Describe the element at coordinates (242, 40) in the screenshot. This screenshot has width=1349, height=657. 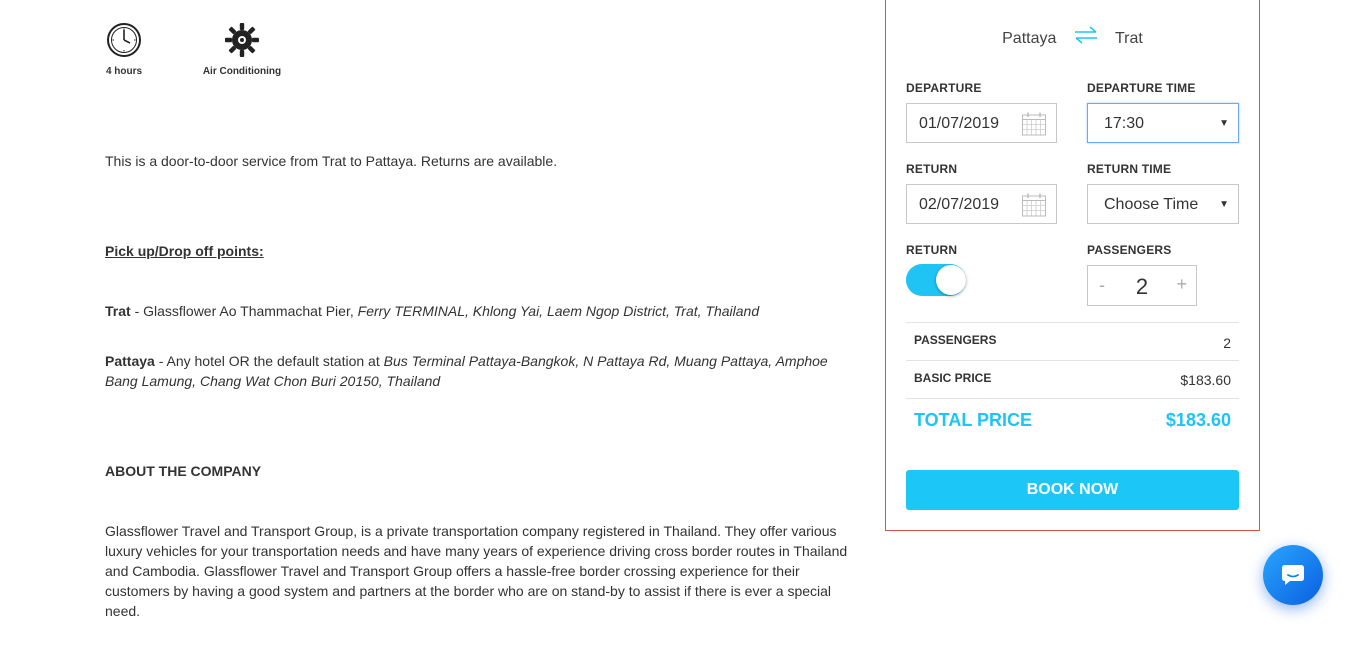
I see `snowflake-icon` at that location.